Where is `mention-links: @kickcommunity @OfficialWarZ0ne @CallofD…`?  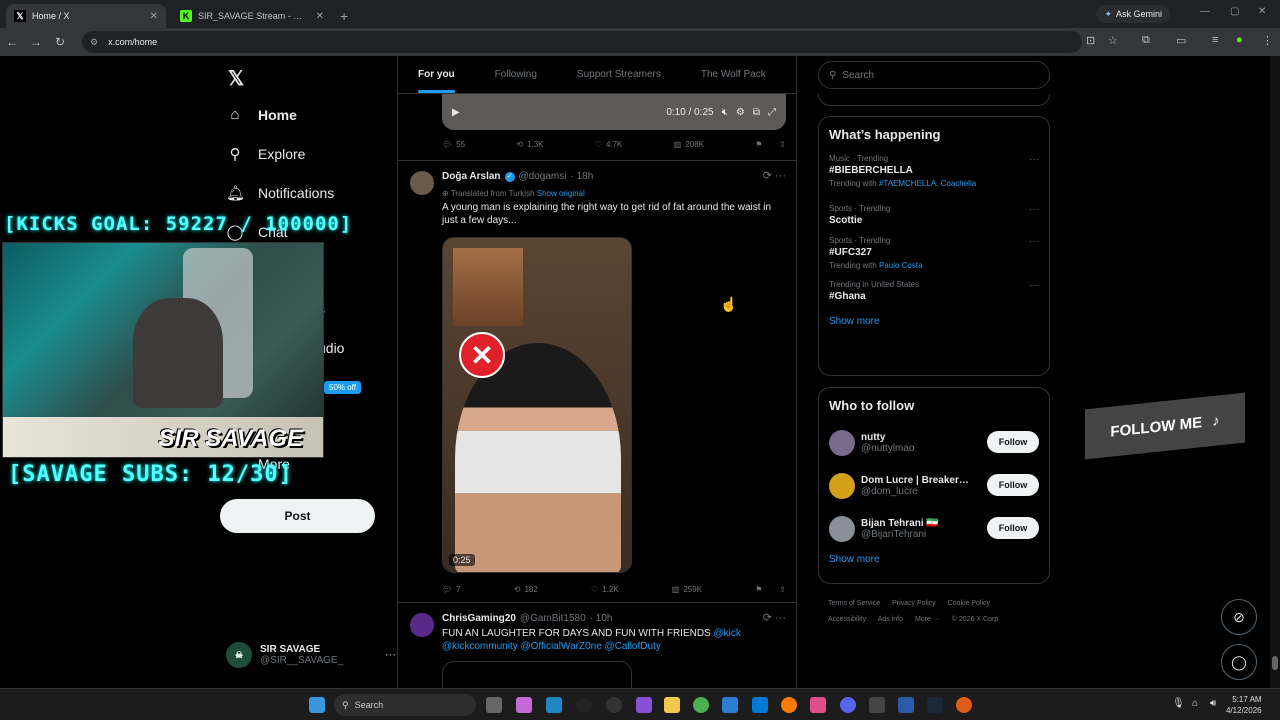
mention-links: @kickcommunity @OfficialWarZ0ne @CallofD… is located at coordinates (551, 646).